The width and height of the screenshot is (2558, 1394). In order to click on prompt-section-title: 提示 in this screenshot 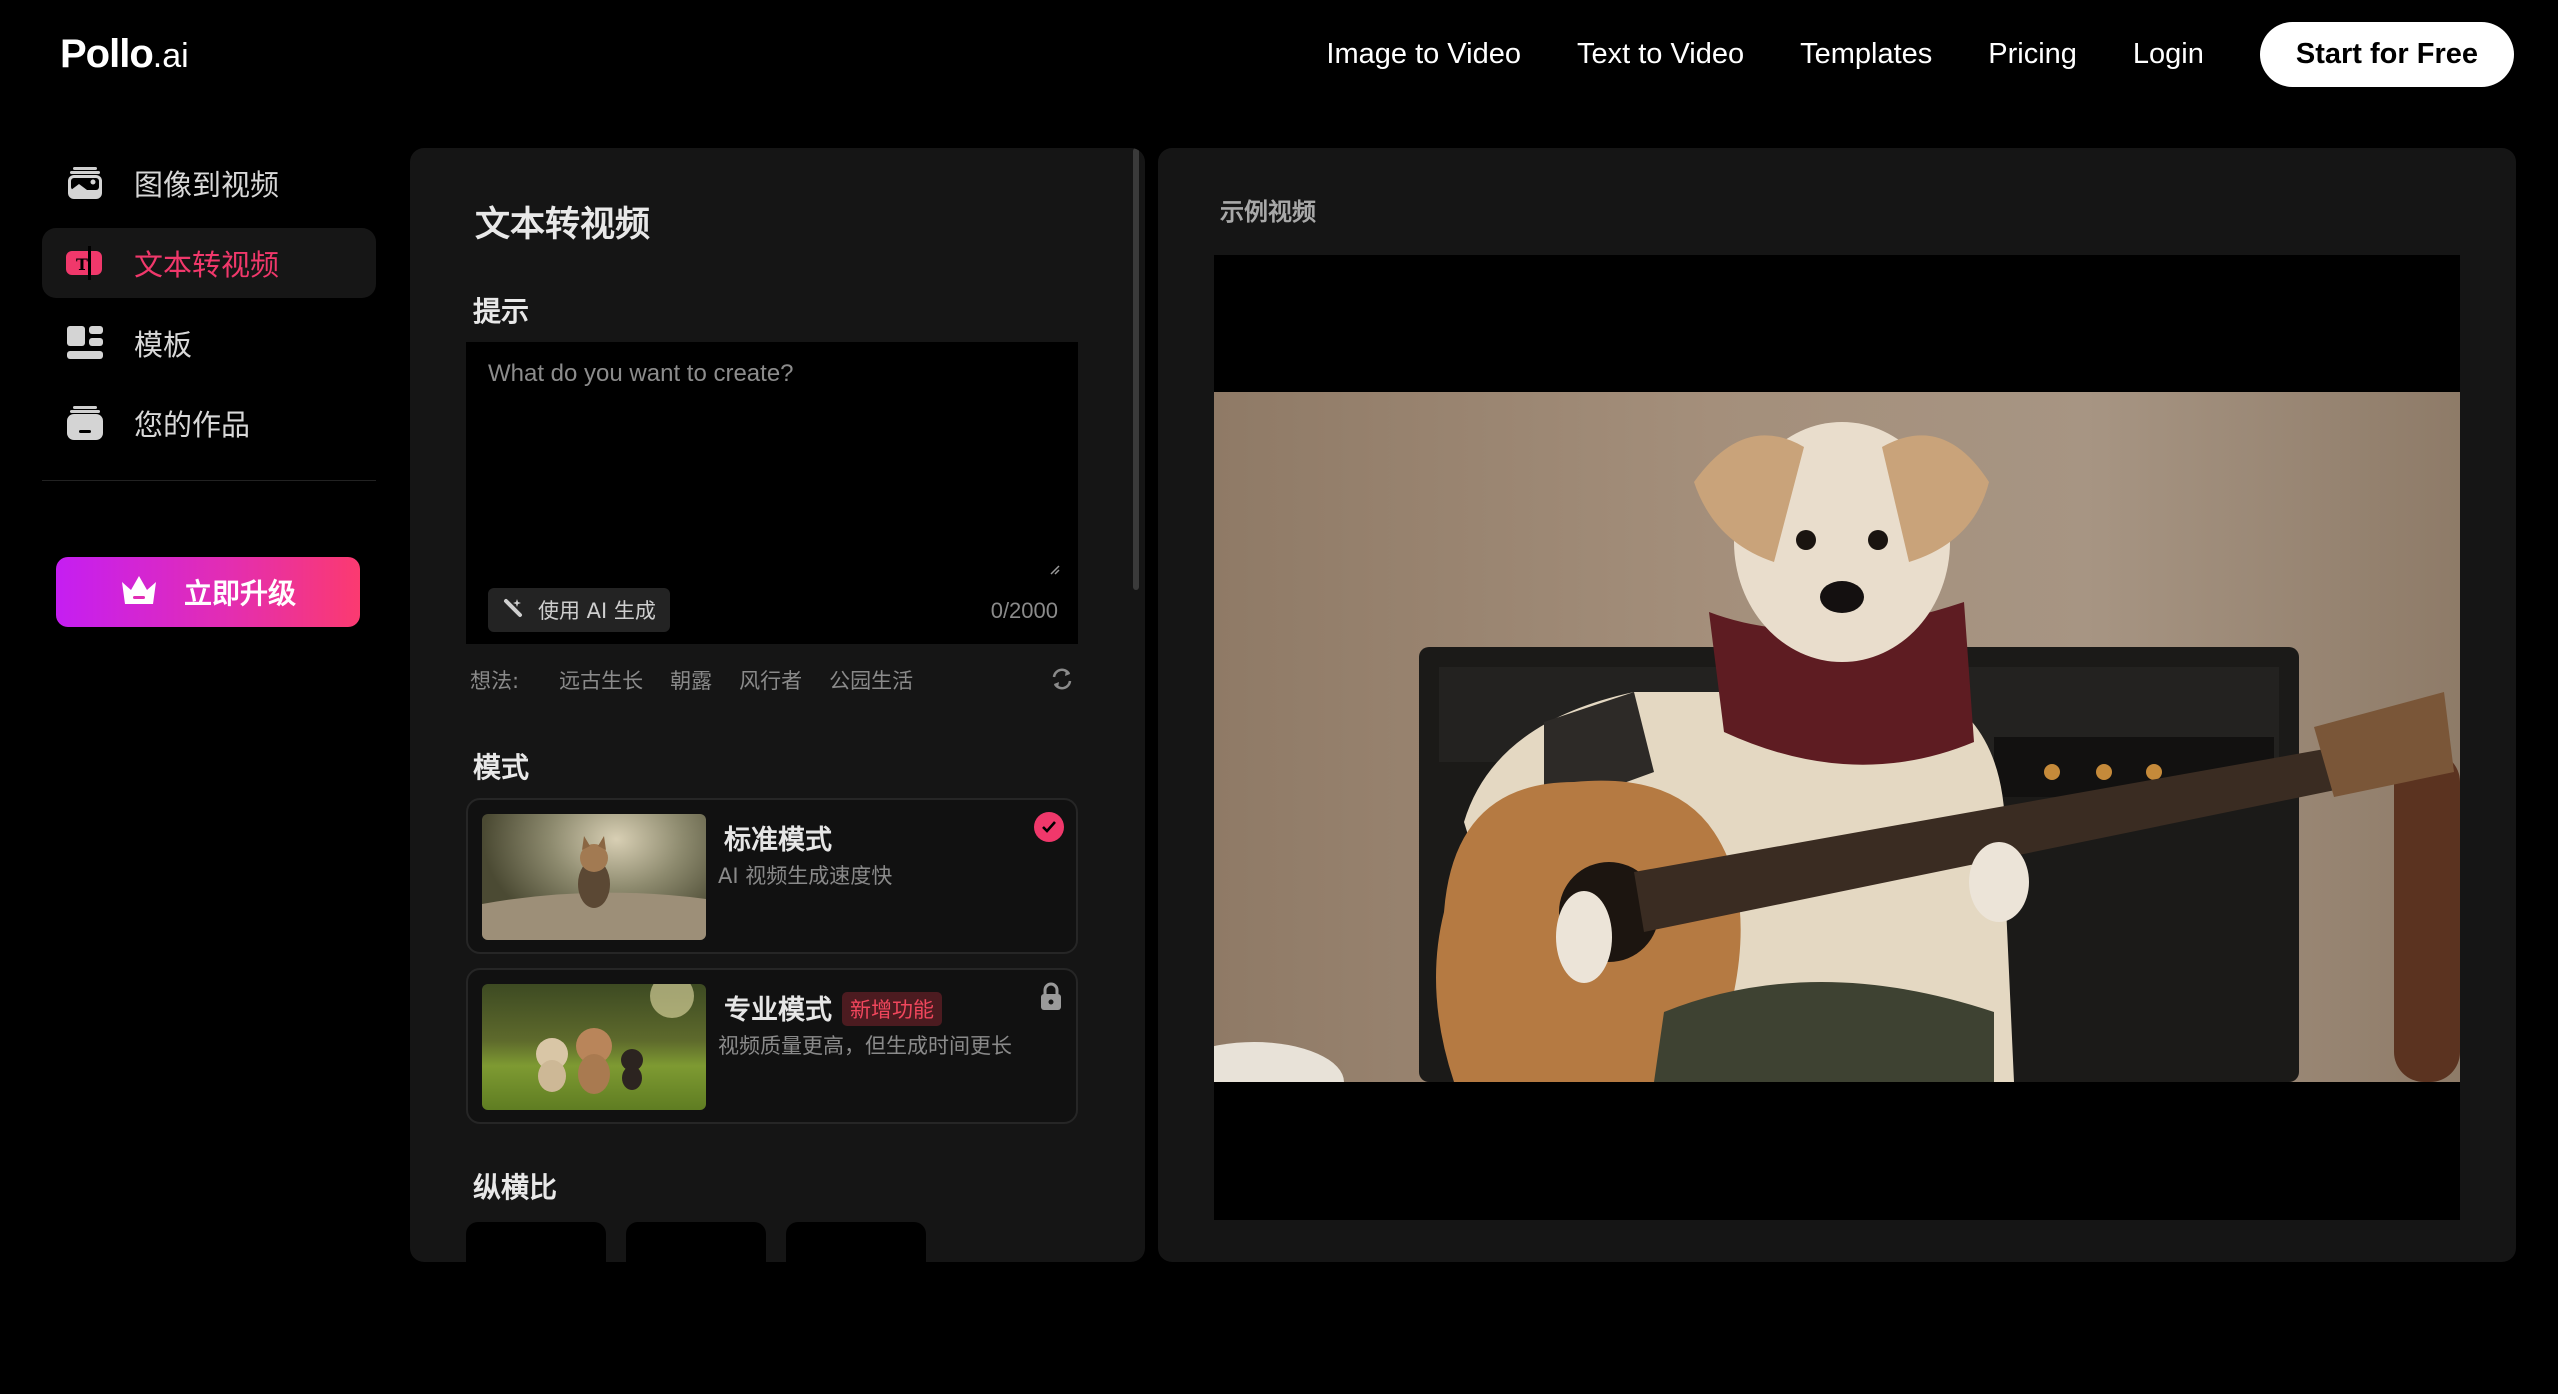, I will do `click(501, 311)`.